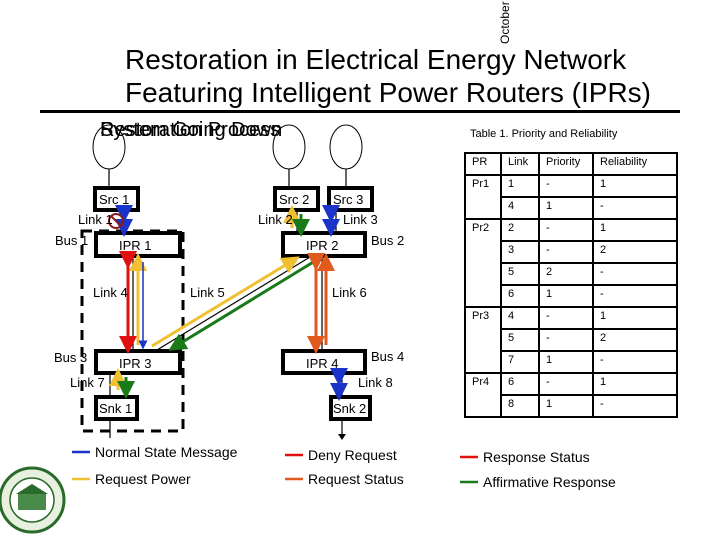 The image size is (720, 540). I want to click on link1-label: Link 1, so click(95, 219).